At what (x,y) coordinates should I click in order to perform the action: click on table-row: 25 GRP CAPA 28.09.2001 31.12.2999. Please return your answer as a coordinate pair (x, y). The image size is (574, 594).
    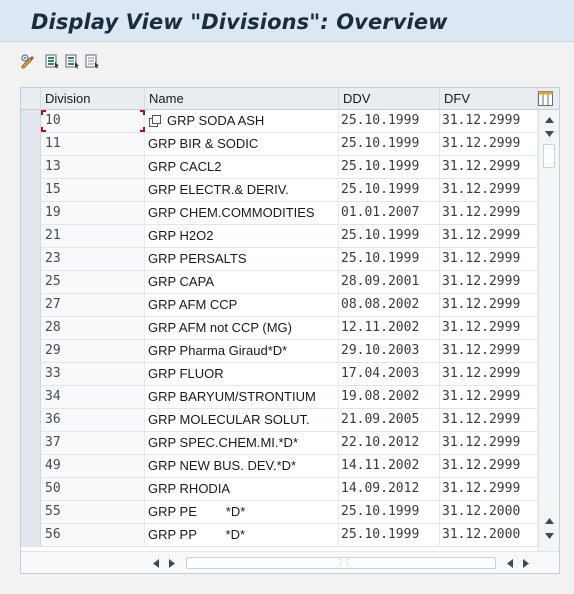
    Looking at the image, I should click on (290, 282).